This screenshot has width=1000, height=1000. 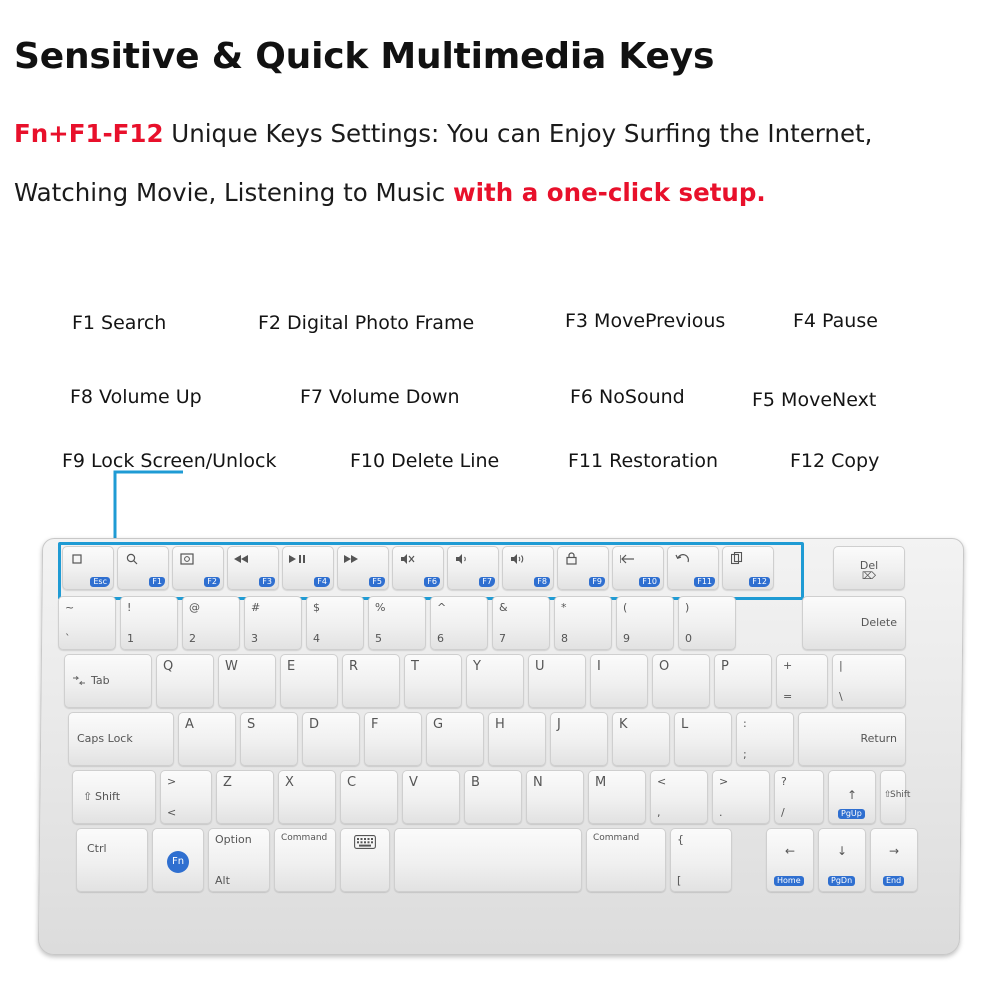 What do you see at coordinates (245, 797) in the screenshot?
I see `key-z: Z` at bounding box center [245, 797].